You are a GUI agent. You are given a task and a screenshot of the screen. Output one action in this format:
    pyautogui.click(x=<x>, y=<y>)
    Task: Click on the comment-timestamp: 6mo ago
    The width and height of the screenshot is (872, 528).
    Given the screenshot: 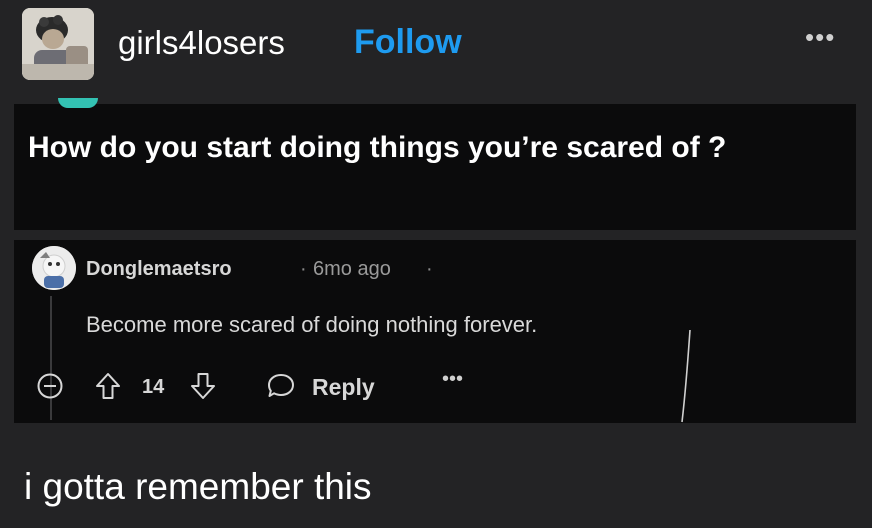 What is the action you would take?
    pyautogui.click(x=352, y=269)
    